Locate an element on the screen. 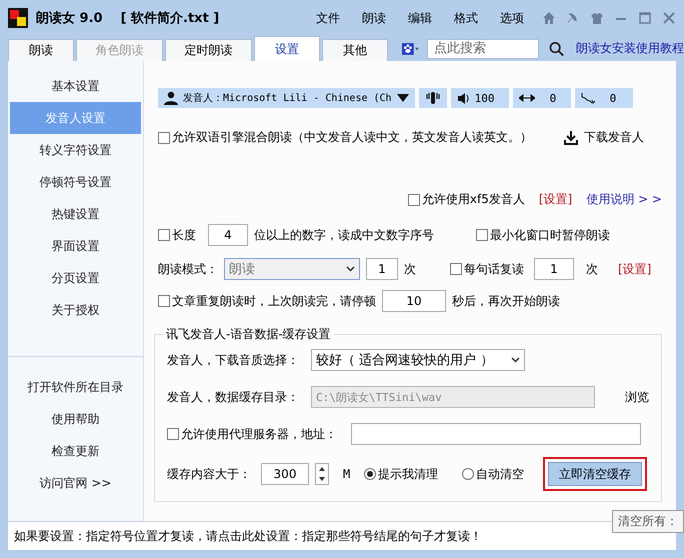 The width and height of the screenshot is (684, 558). field-label: 秒后，再次开始朗读 is located at coordinates (506, 301).